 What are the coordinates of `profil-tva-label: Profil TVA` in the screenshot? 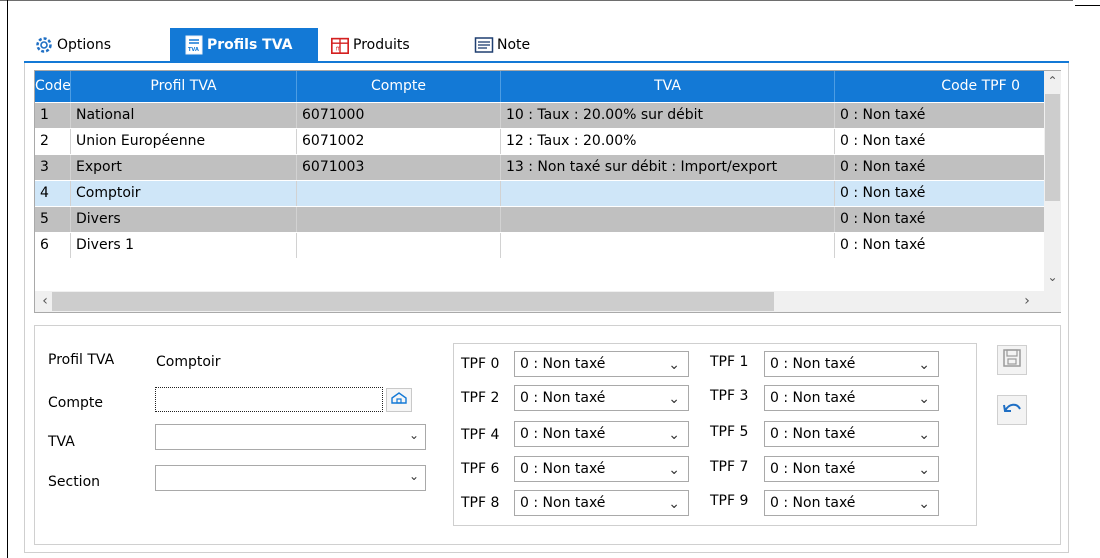 It's located at (81, 360).